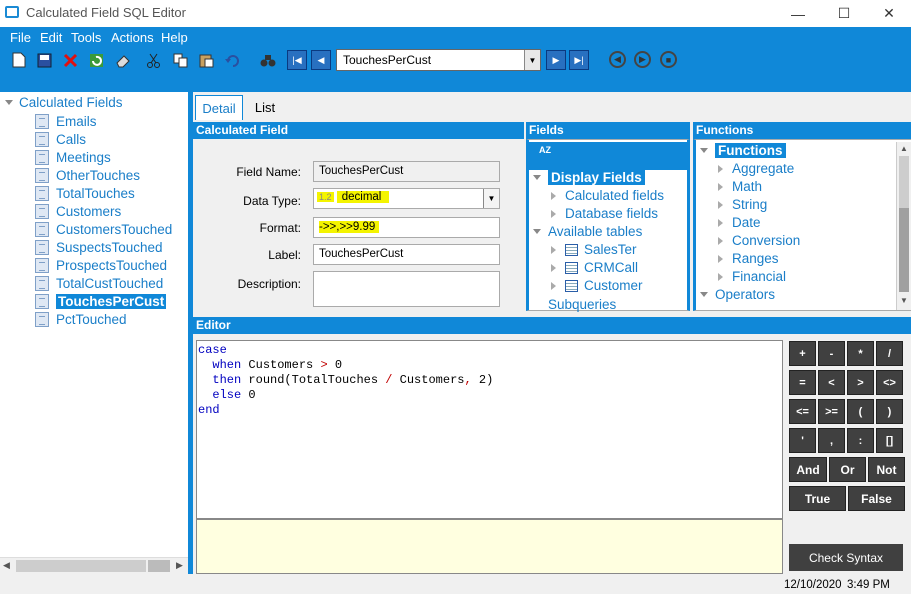 The image size is (911, 594). What do you see at coordinates (847, 469) in the screenshot?
I see `key-or: Or` at bounding box center [847, 469].